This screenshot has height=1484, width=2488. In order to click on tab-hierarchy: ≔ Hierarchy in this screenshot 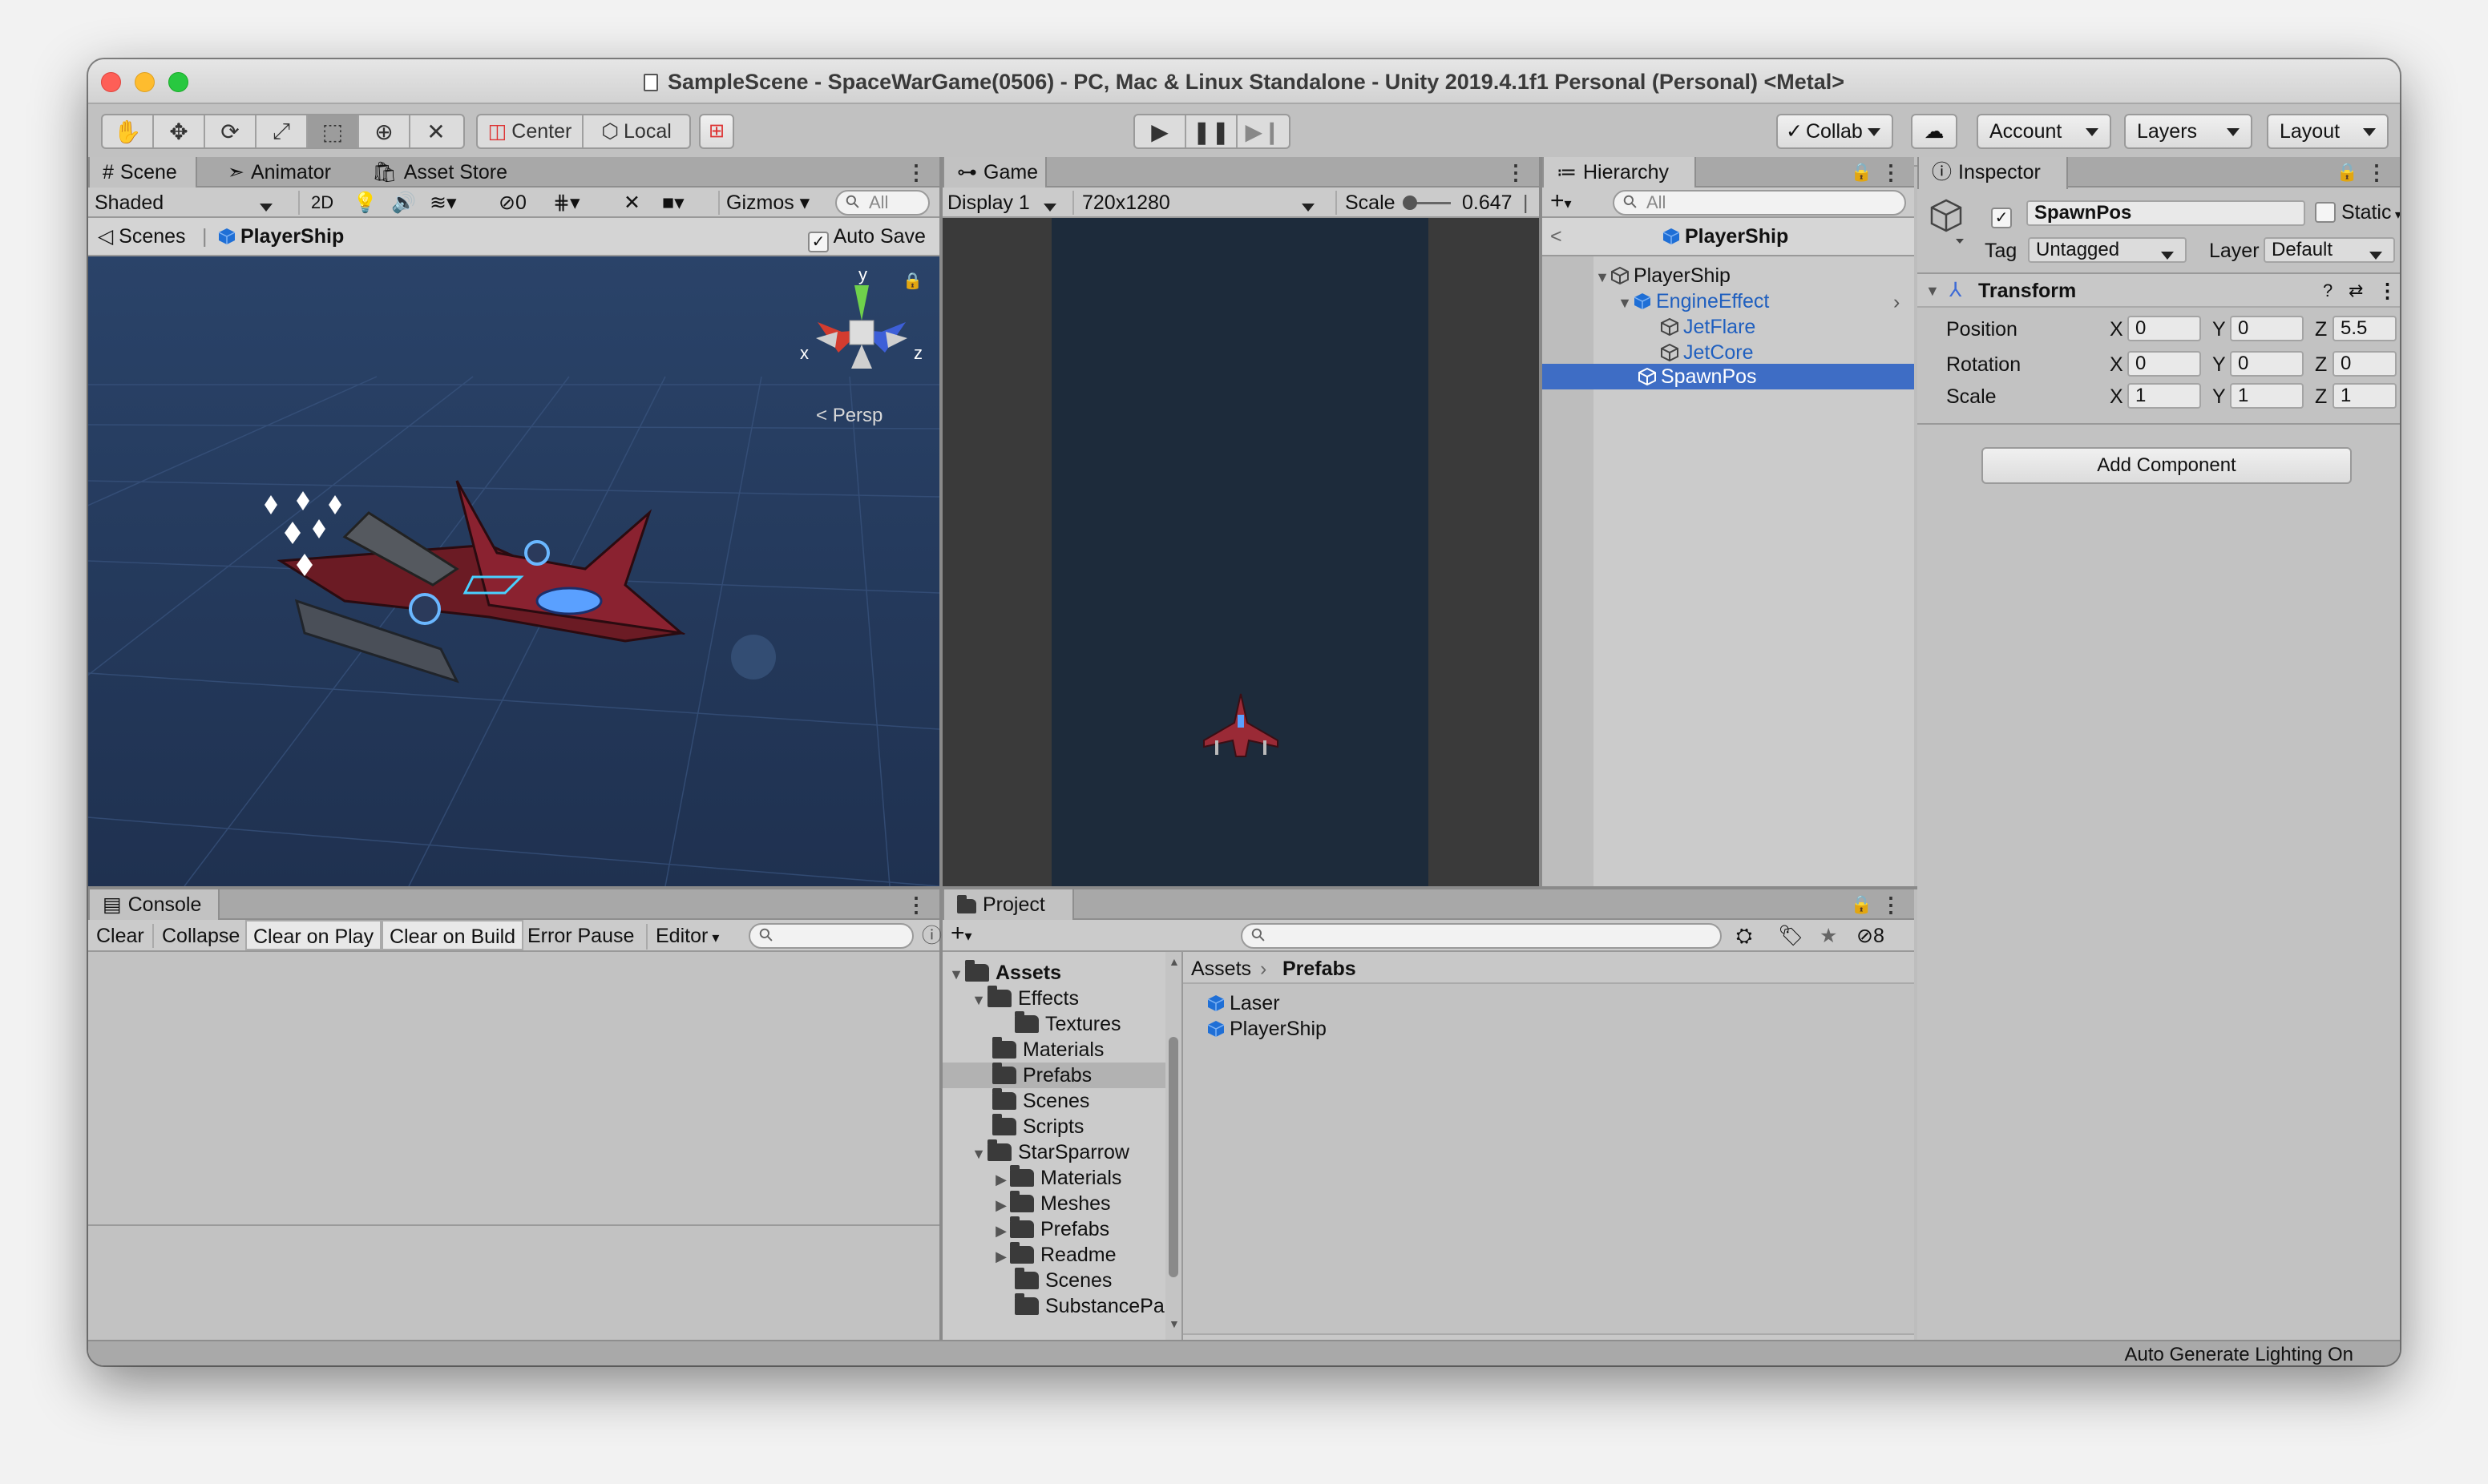, I will do `click(1619, 173)`.